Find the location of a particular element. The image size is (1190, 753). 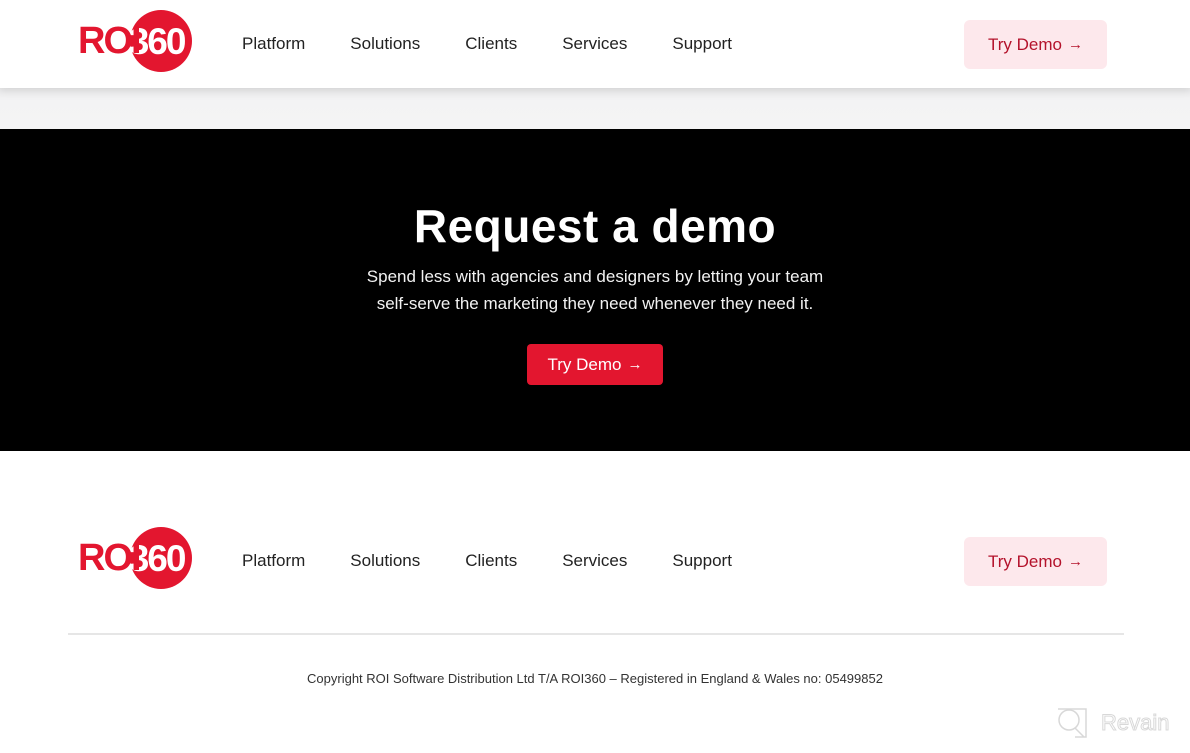

nav-support: Support is located at coordinates (702, 44).